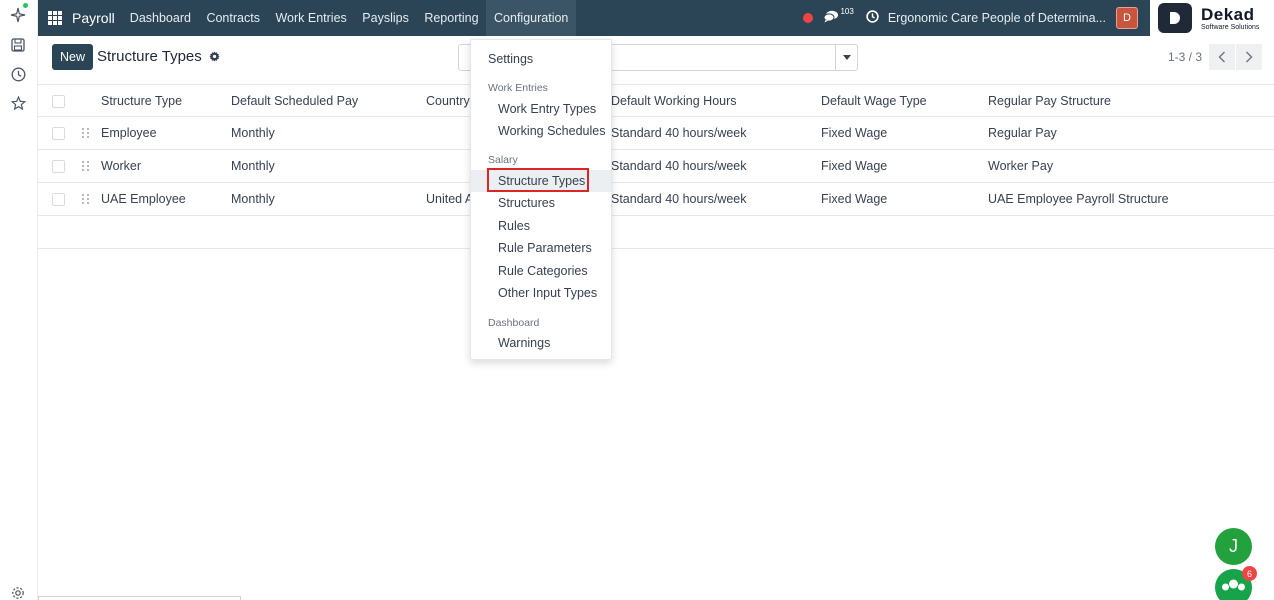 The image size is (1274, 600). I want to click on company-logo: Dekad Software Solutions, so click(1212, 18).